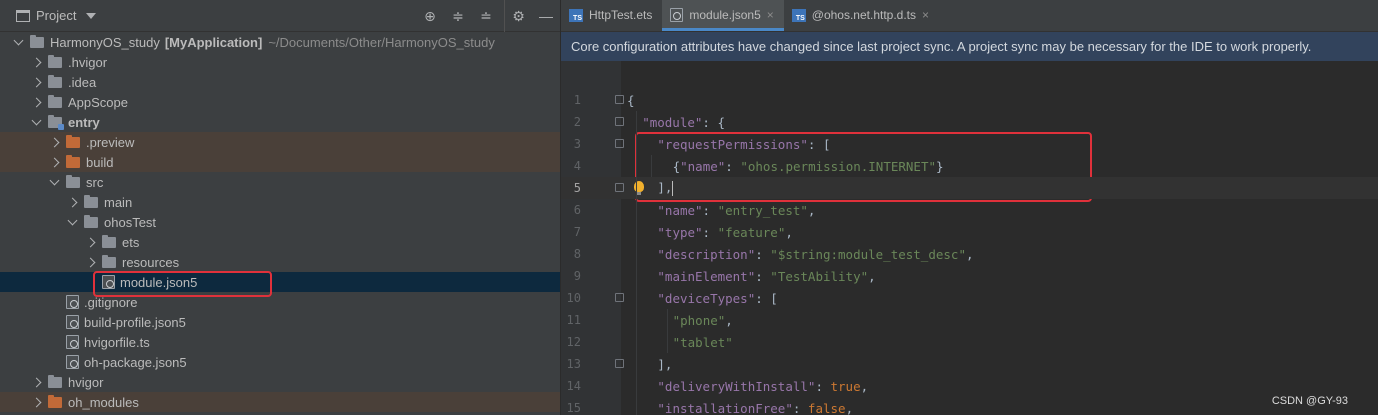  Describe the element at coordinates (808, 166) in the screenshot. I see `code-text: {"name": "ohos.permission.INTERNET"}` at that location.